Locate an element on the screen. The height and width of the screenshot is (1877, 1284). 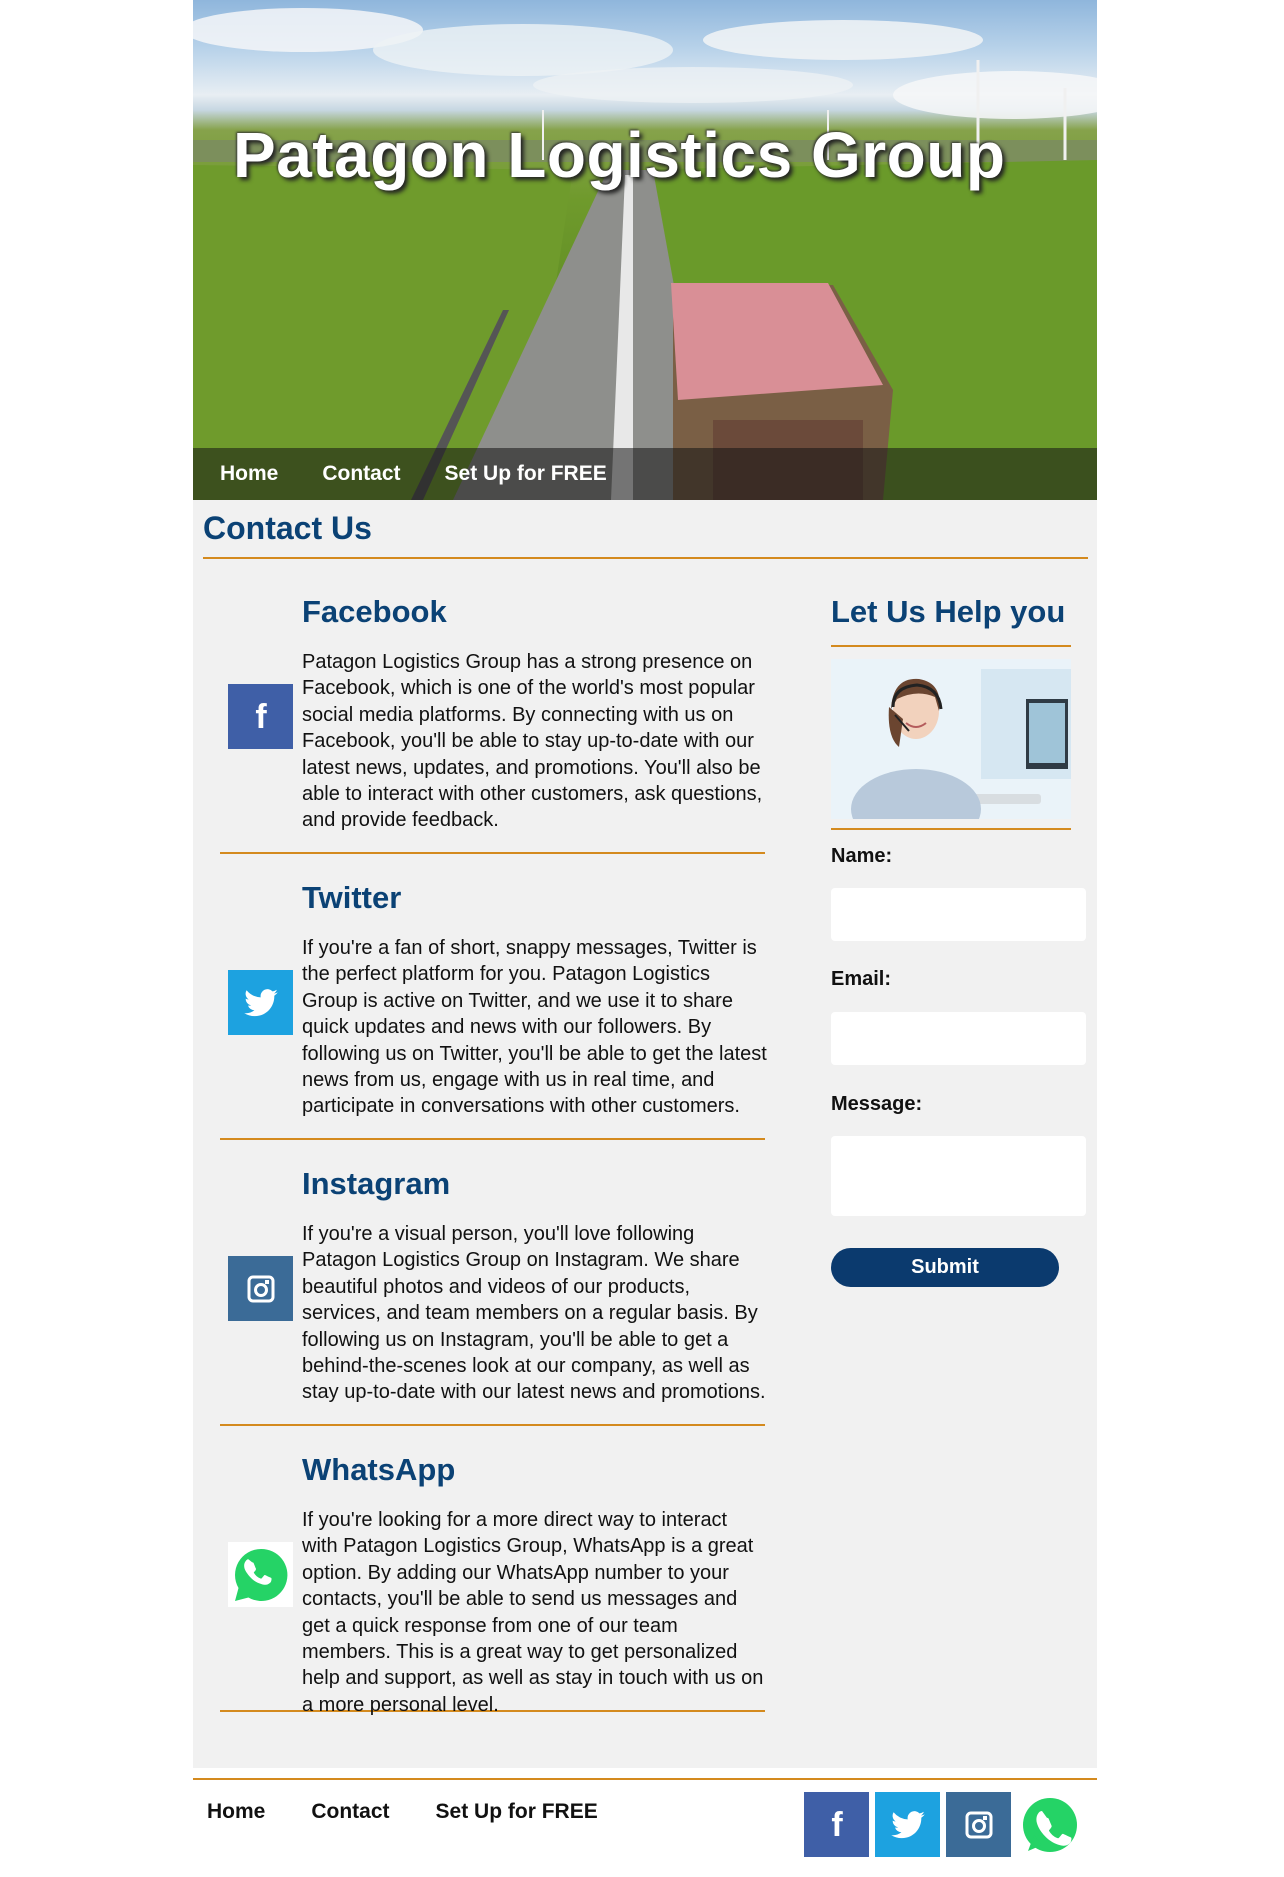
social-heading: Twitter is located at coordinates (352, 897).